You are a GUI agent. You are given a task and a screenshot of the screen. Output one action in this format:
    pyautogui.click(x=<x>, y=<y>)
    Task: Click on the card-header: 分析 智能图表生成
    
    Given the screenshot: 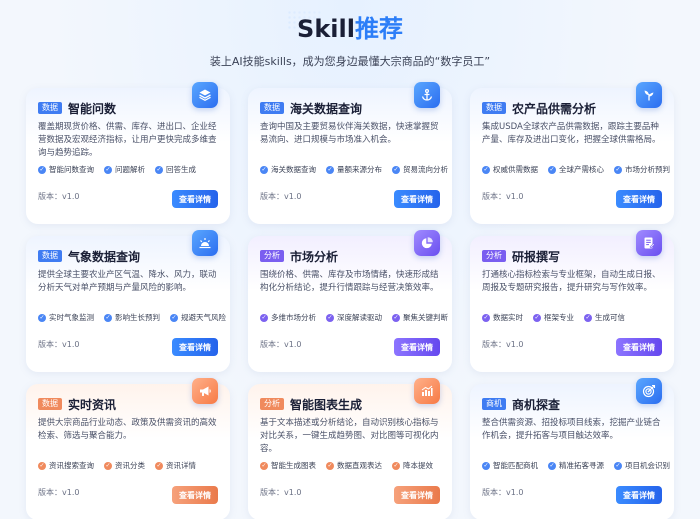 What is the action you would take?
    pyautogui.click(x=311, y=404)
    